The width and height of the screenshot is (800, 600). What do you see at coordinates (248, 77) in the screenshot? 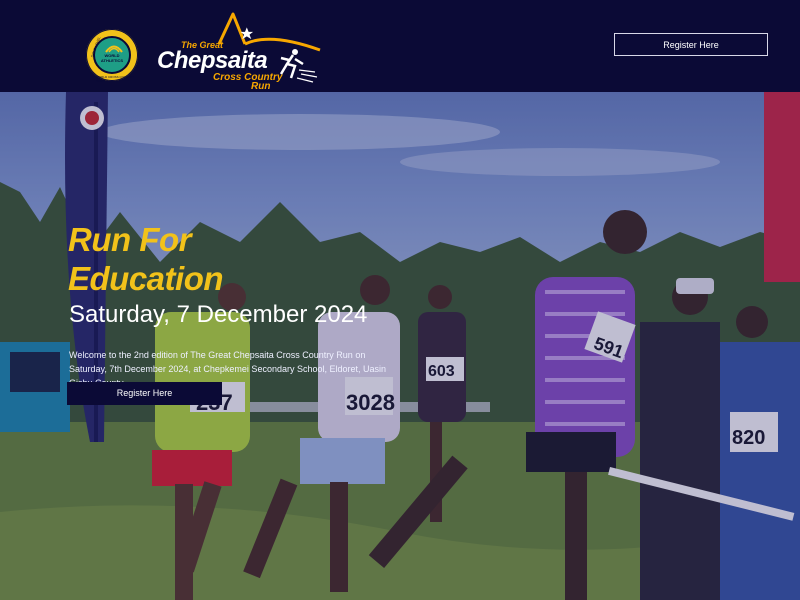
I see `logo-sub-text: Cross Country` at bounding box center [248, 77].